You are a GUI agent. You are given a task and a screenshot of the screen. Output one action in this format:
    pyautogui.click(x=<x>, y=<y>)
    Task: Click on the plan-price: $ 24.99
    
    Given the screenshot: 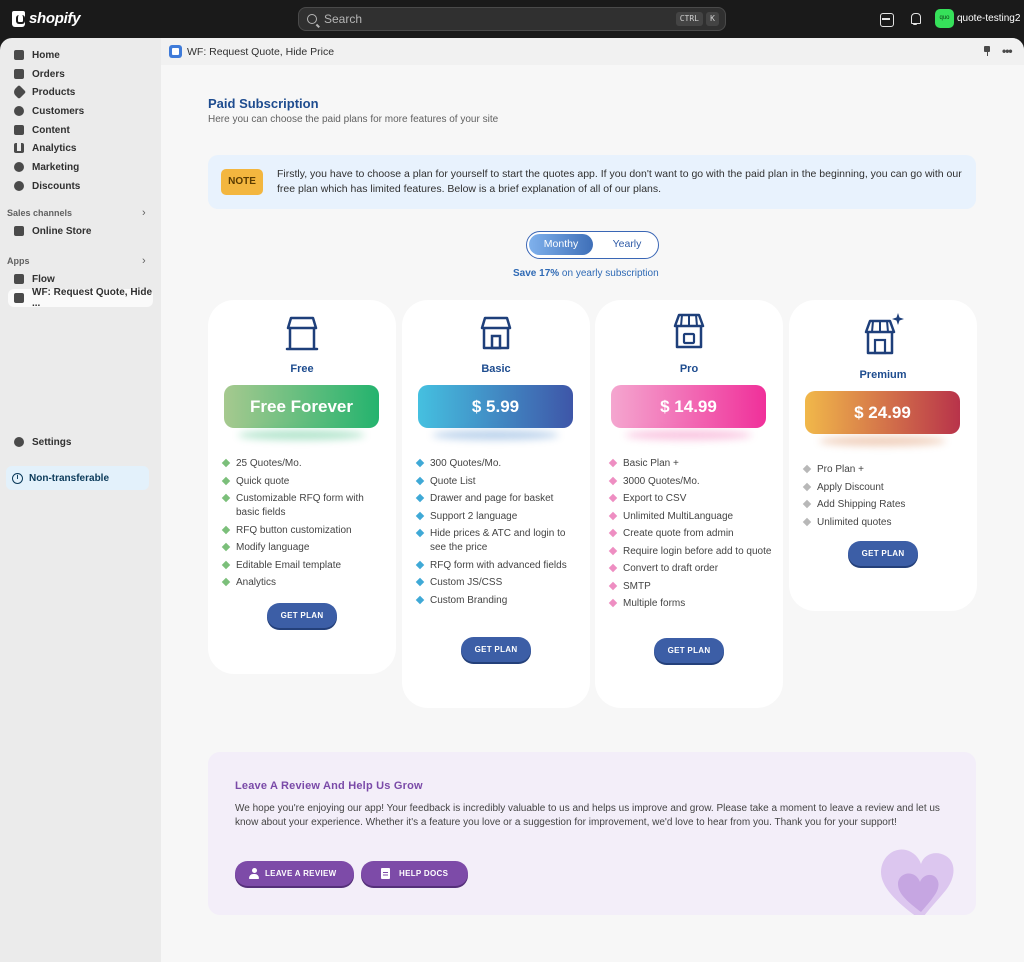 What is the action you would take?
    pyautogui.click(x=882, y=412)
    